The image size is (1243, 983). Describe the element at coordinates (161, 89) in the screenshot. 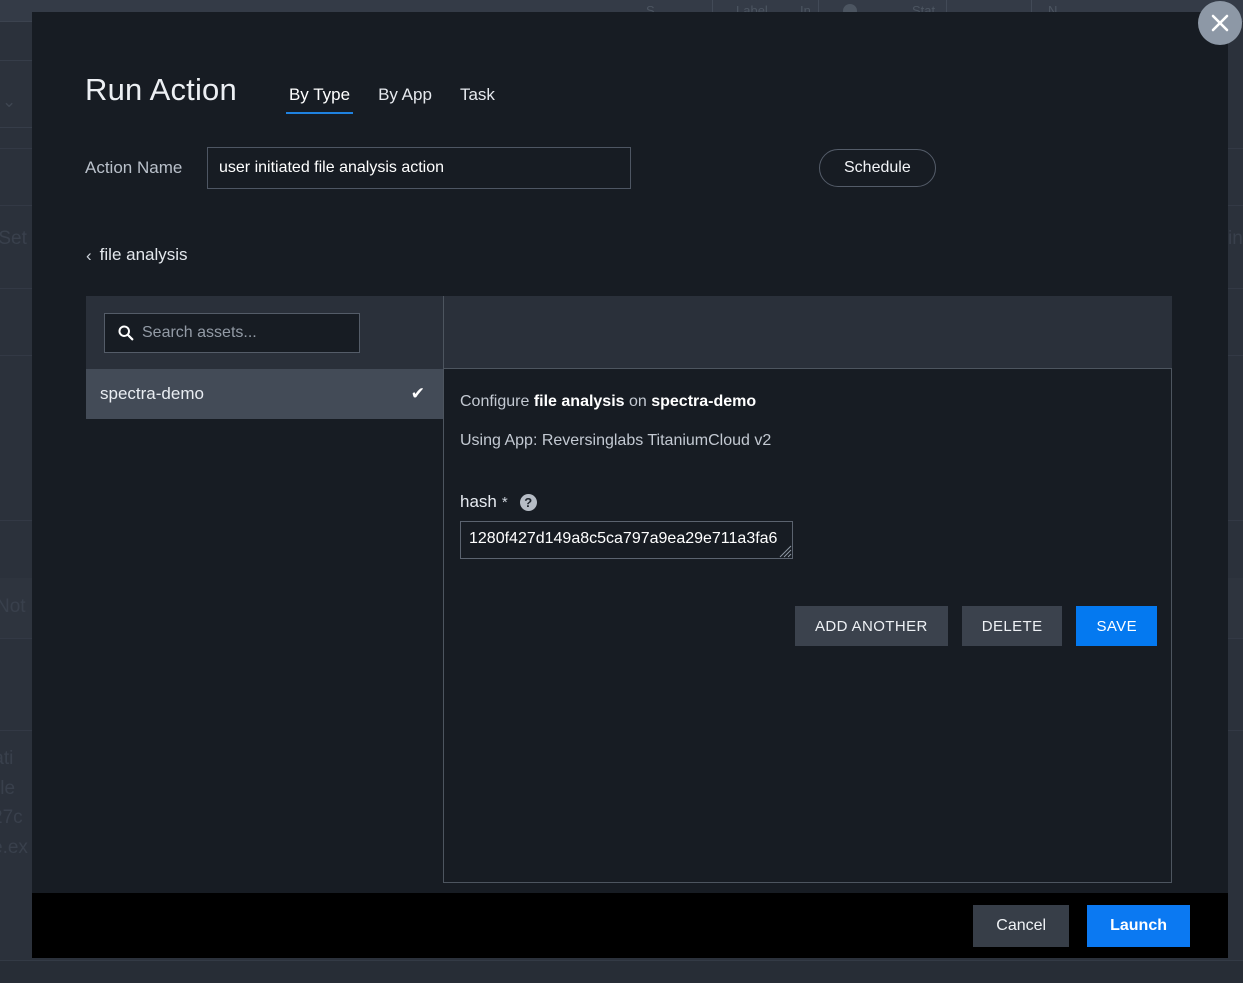

I see `page-title: Run Action` at that location.